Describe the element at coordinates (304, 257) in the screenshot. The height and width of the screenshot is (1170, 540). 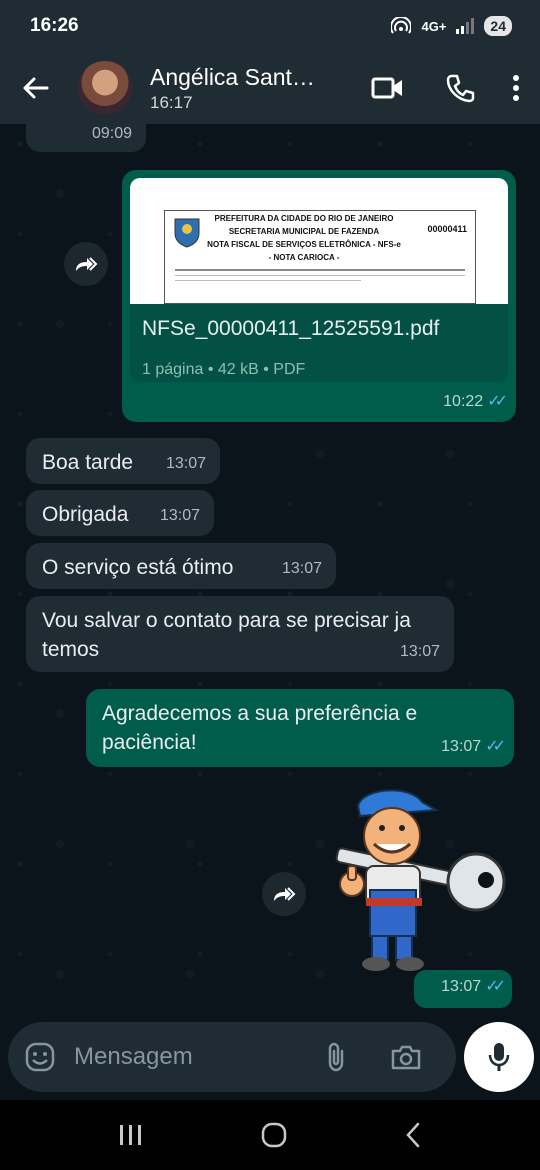
I see `doc-title-4: - NOTA CARIOCA -` at that location.